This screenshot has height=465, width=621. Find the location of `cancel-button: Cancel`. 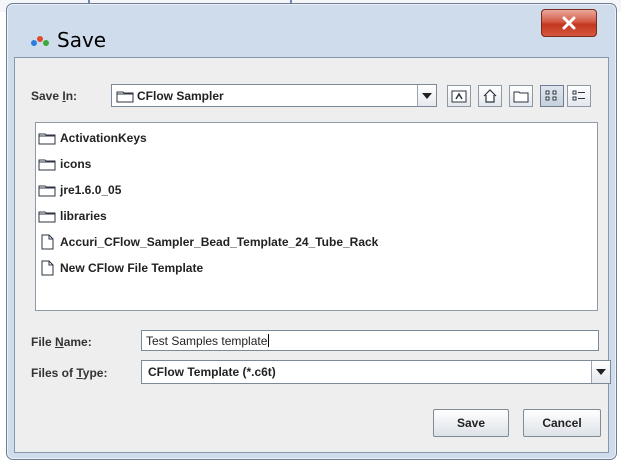

cancel-button: Cancel is located at coordinates (562, 423).